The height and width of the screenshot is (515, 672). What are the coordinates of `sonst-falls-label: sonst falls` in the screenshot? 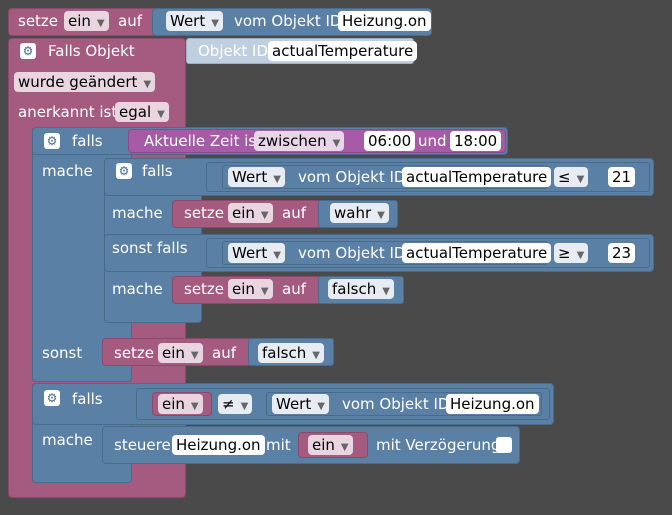 It's located at (150, 248).